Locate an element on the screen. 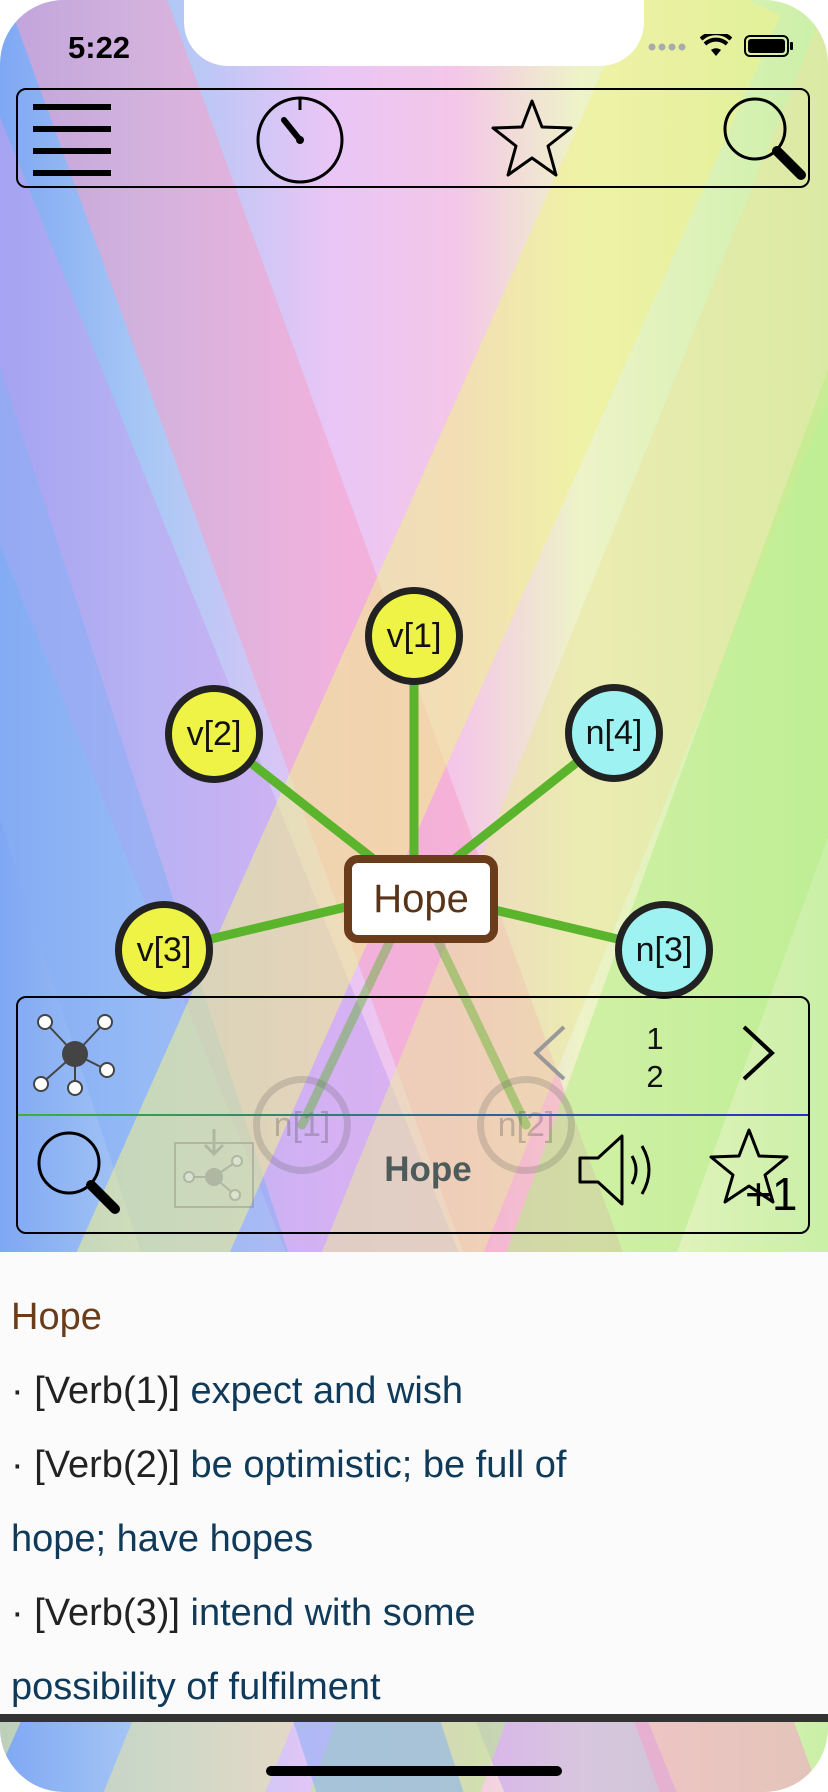 The image size is (828, 1792). graph-view-button is located at coordinates (76, 1056).